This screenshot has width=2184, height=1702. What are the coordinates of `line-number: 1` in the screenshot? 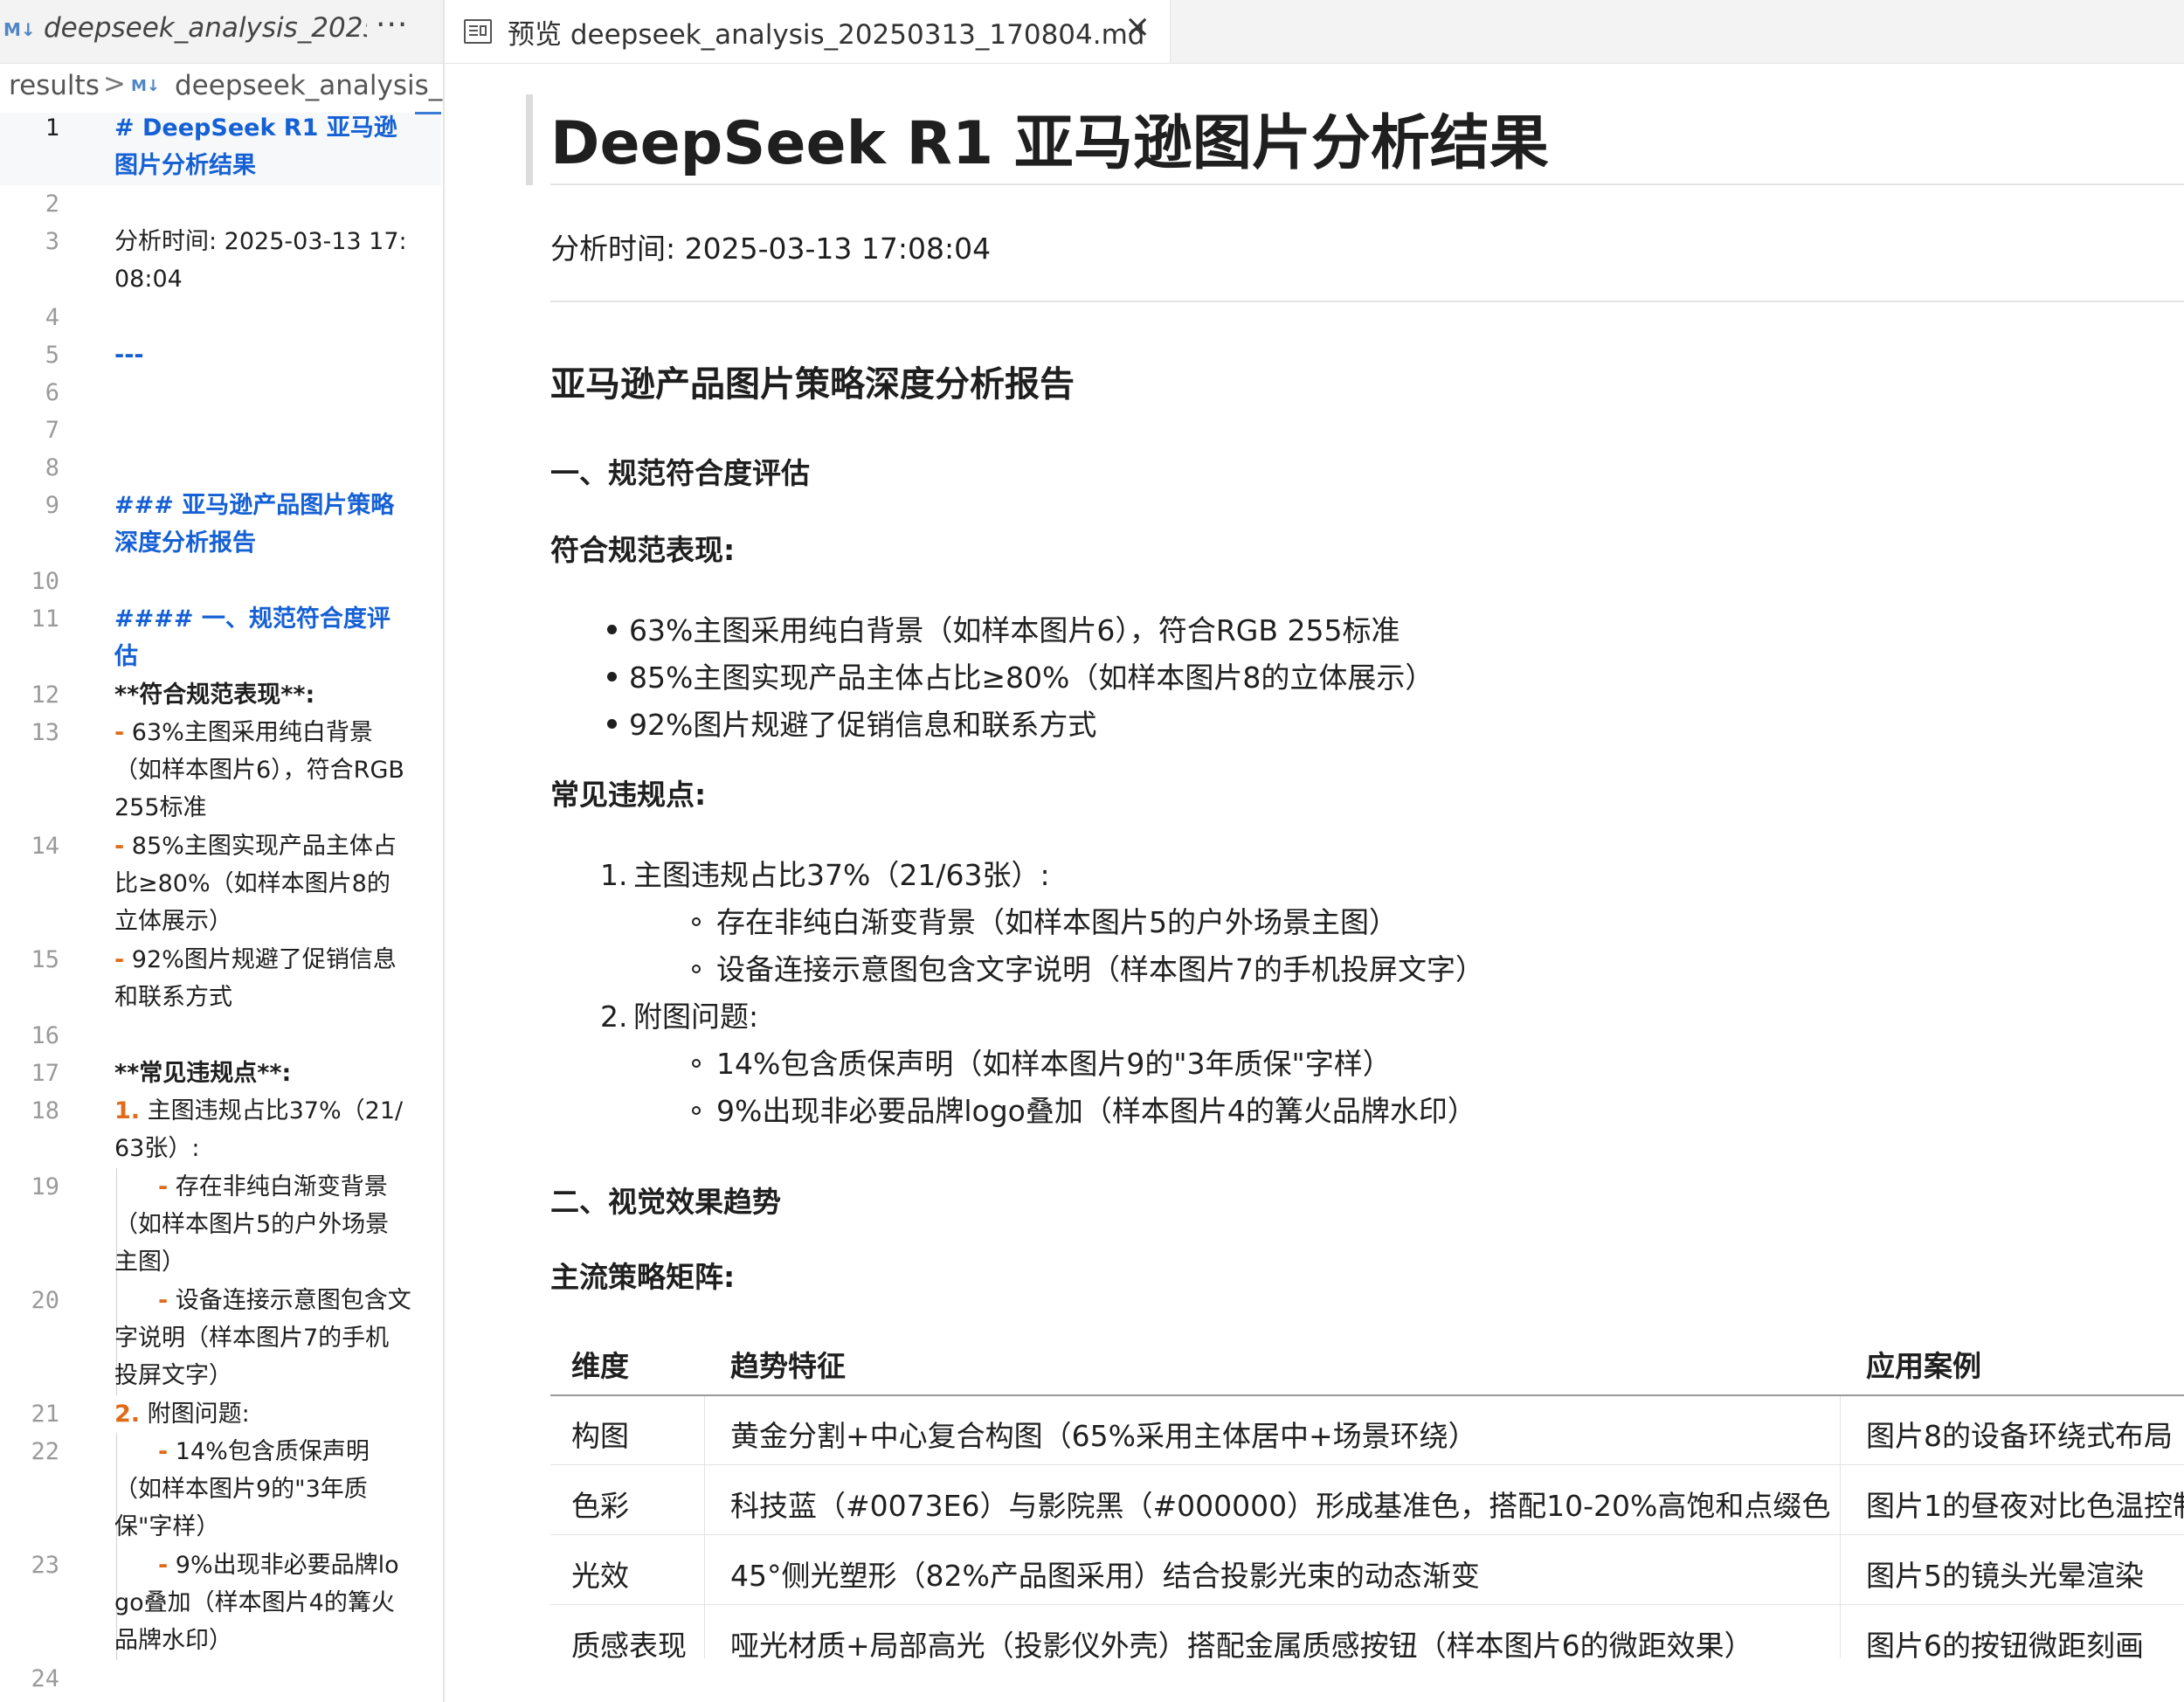 It's located at (52, 128).